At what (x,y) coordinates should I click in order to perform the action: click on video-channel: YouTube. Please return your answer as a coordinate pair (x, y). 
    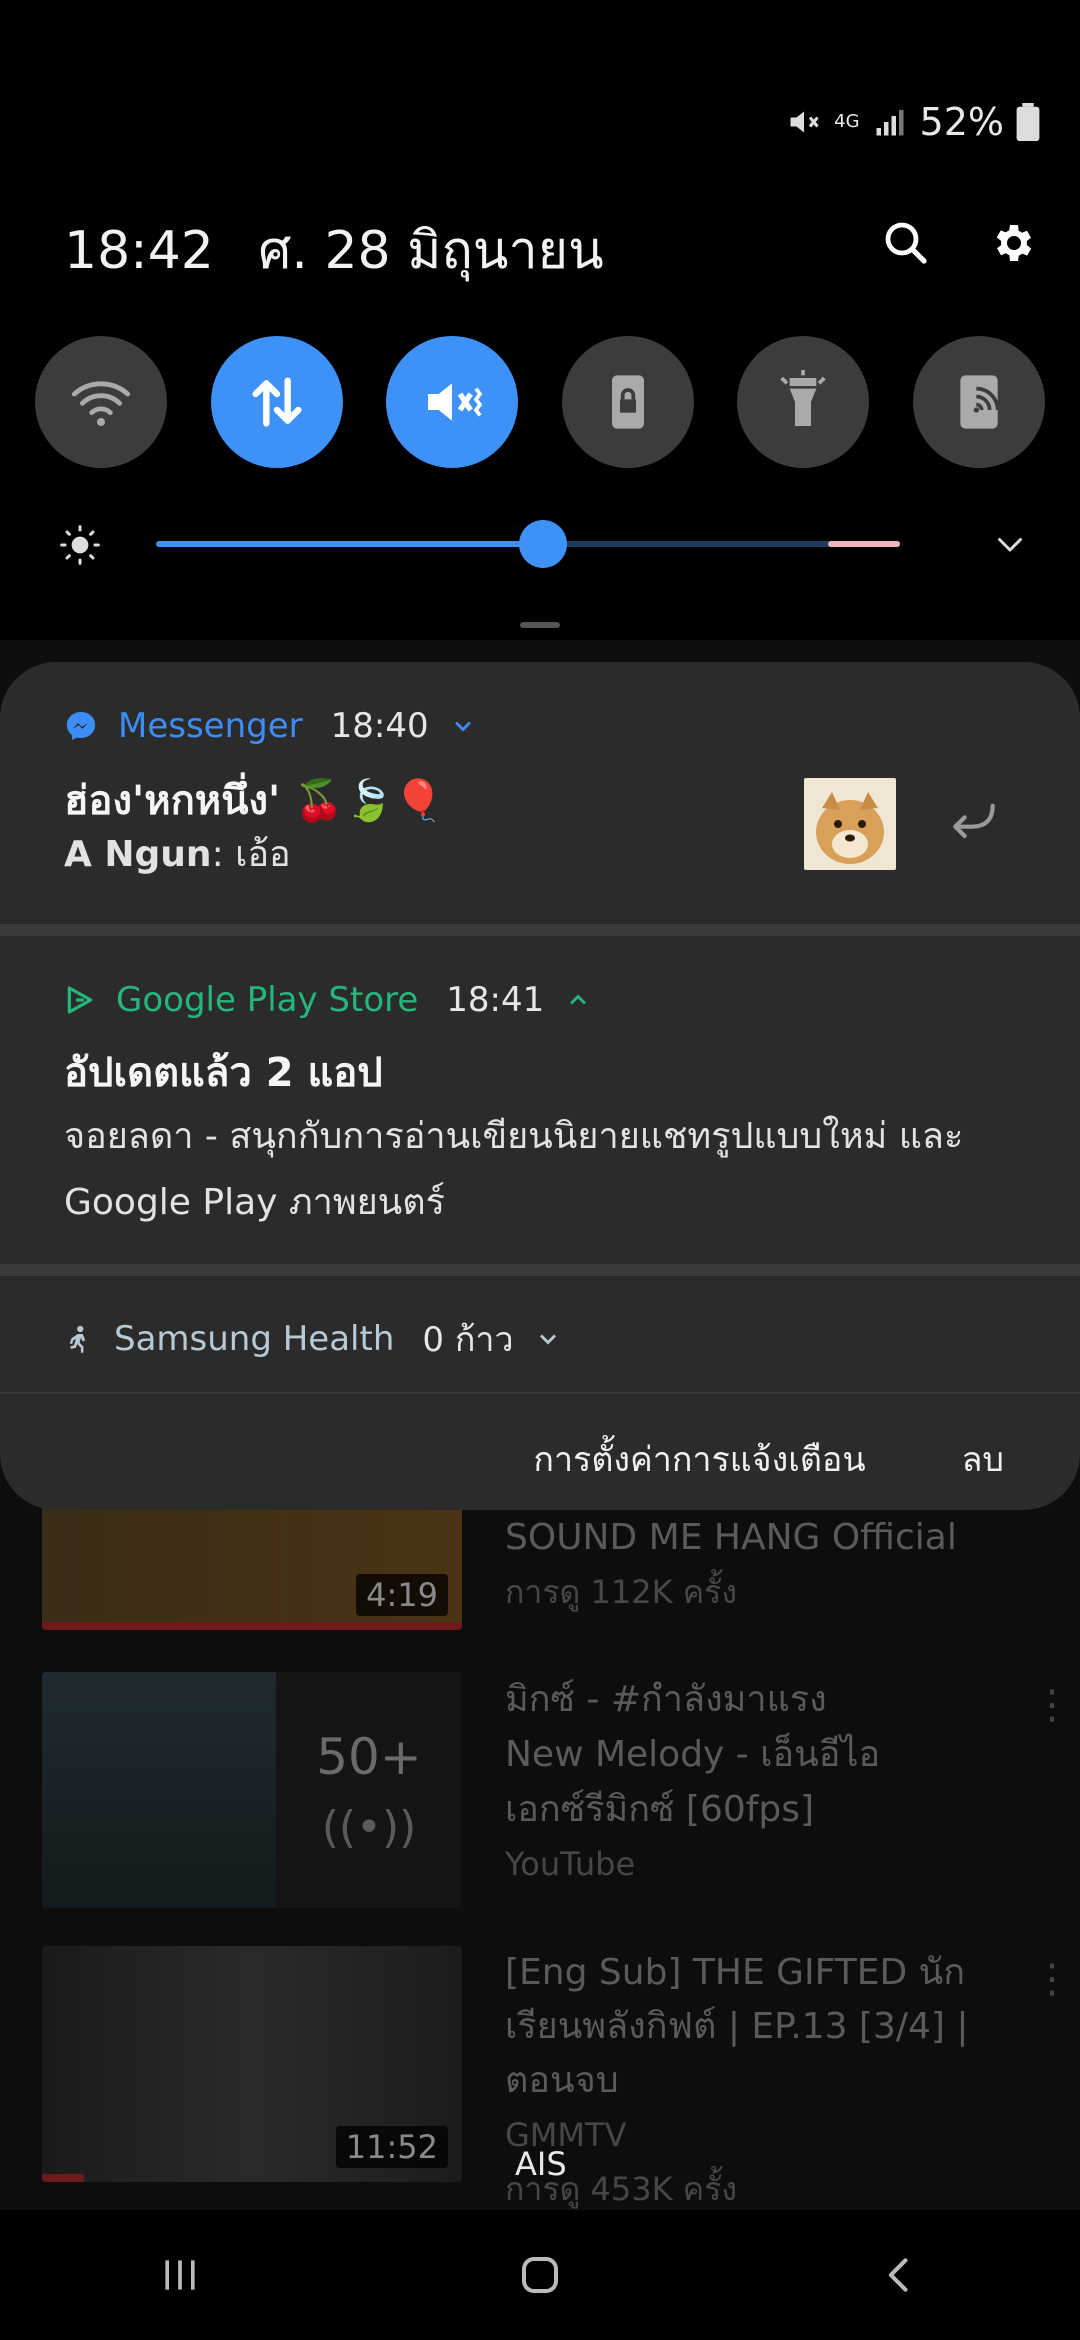
    Looking at the image, I should click on (570, 1864).